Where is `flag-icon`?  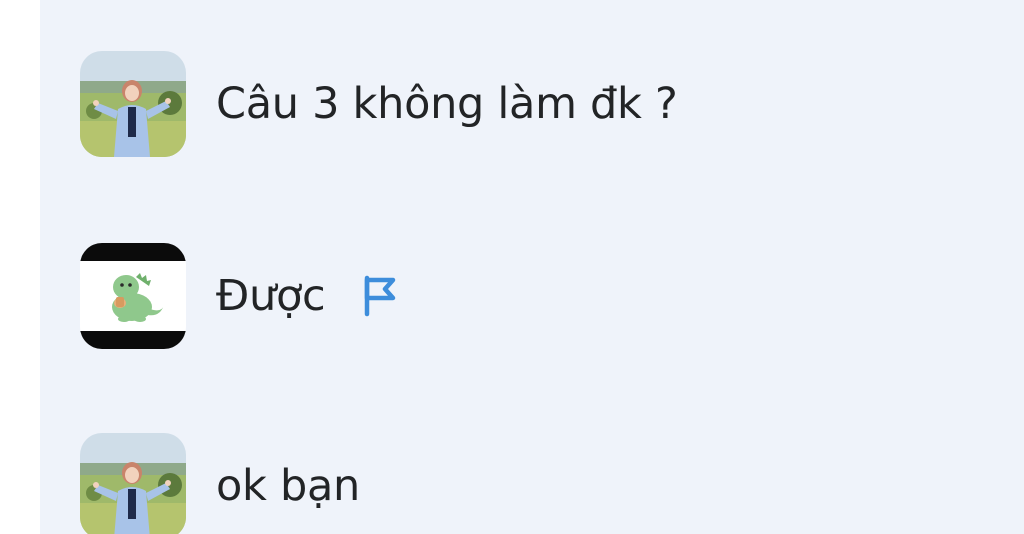 flag-icon is located at coordinates (379, 296).